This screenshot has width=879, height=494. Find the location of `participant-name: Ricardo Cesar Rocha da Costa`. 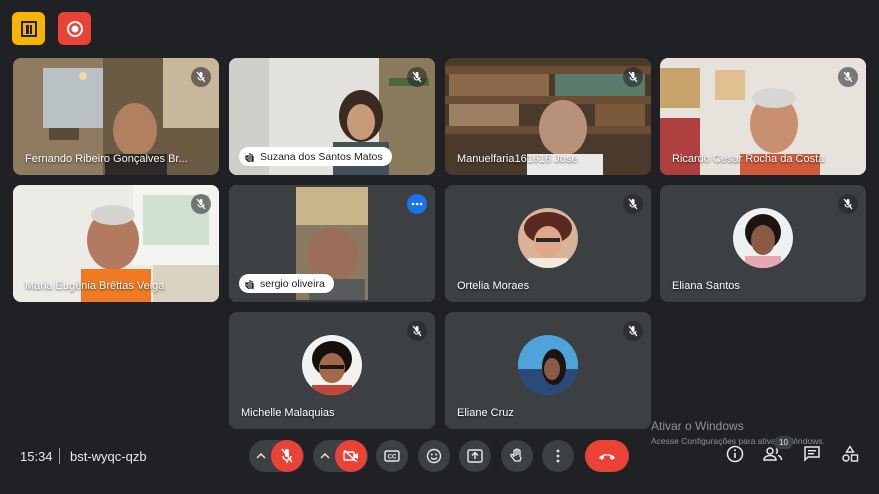

participant-name: Ricardo Cesar Rocha da Costa is located at coordinates (748, 159).